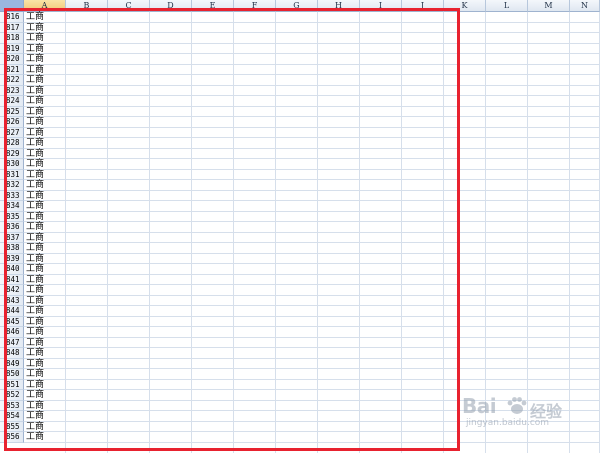 This screenshot has width=600, height=453. Describe the element at coordinates (507, 6) in the screenshot. I see `column-header-l: L` at that location.